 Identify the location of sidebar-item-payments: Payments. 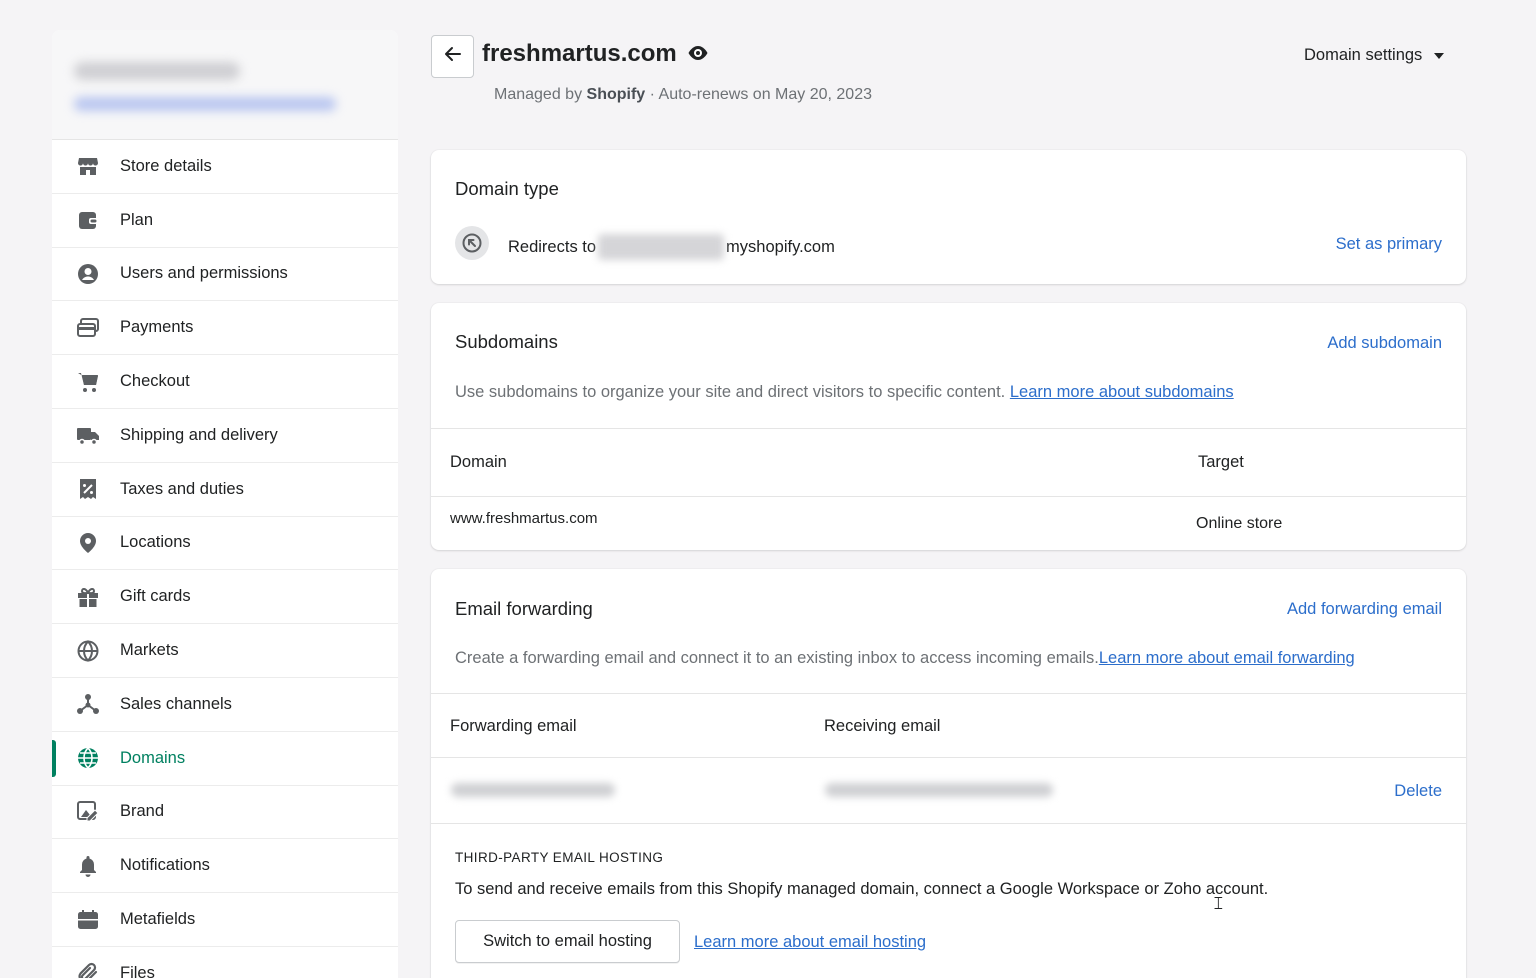
(225, 328).